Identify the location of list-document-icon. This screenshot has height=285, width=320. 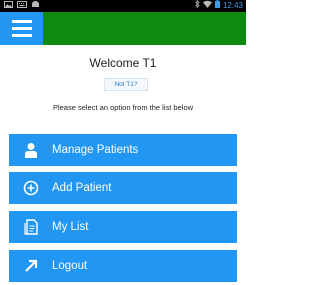
(31, 227).